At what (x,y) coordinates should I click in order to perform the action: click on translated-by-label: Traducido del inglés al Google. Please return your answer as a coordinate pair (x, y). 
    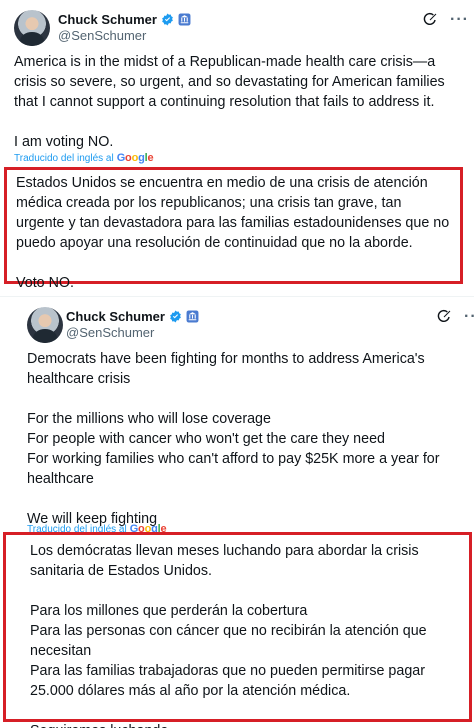
    Looking at the image, I should click on (84, 158).